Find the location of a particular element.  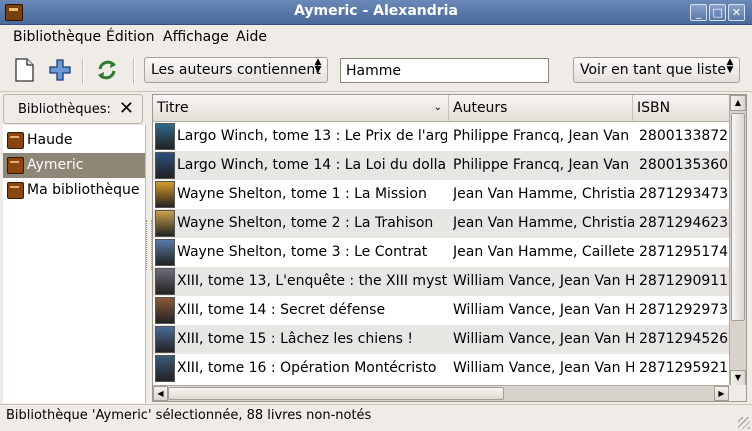

filter-combo: Les auteurs contiennent ▲ ▼ is located at coordinates (236, 70).